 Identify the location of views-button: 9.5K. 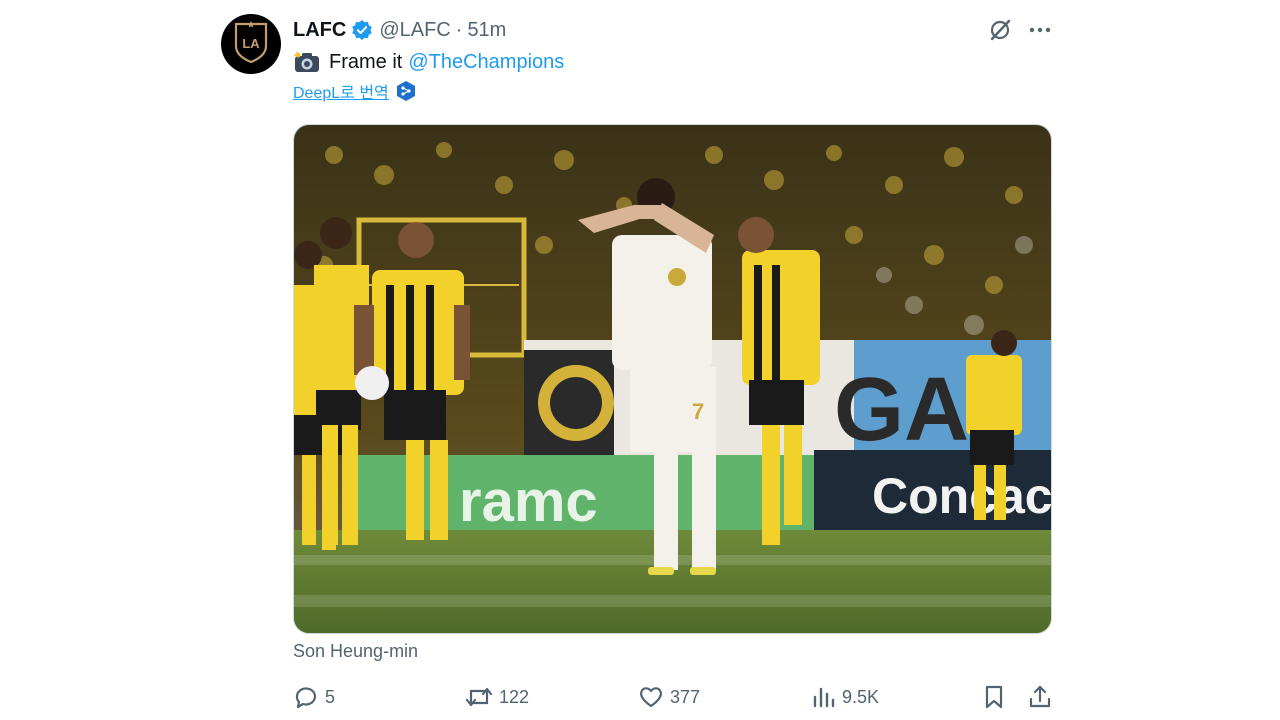
(844, 697).